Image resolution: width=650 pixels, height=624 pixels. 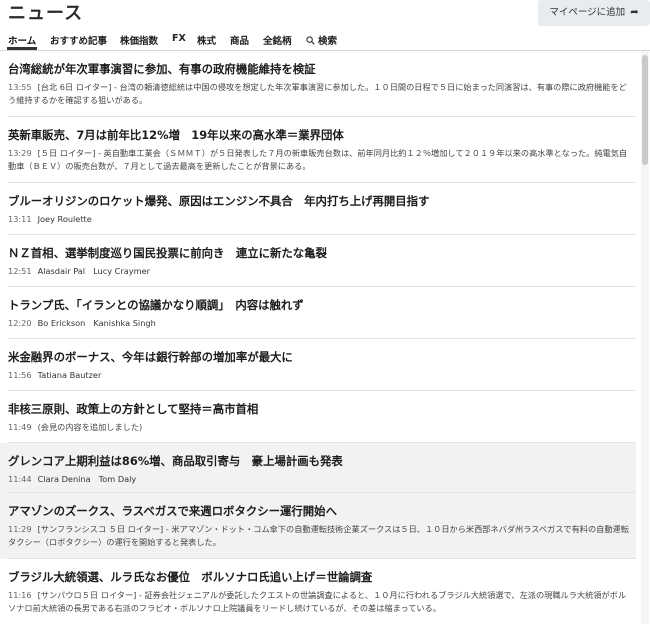 What do you see at coordinates (118, 479) in the screenshot?
I see `author-link: Tom Daly` at bounding box center [118, 479].